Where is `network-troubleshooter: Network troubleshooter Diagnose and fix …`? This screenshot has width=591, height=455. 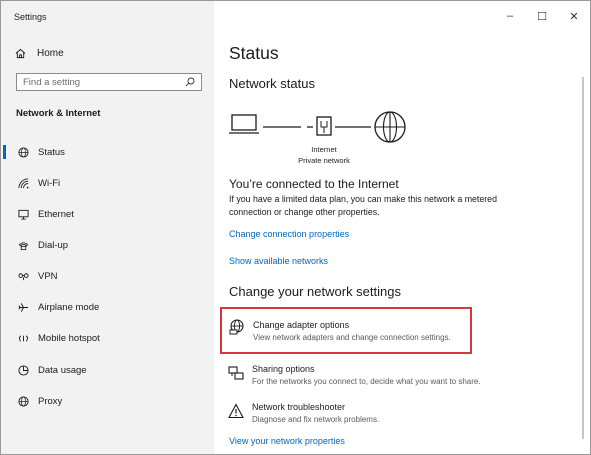 network-troubleshooter: Network troubleshooter Diagnose and fix … is located at coordinates (346, 415).